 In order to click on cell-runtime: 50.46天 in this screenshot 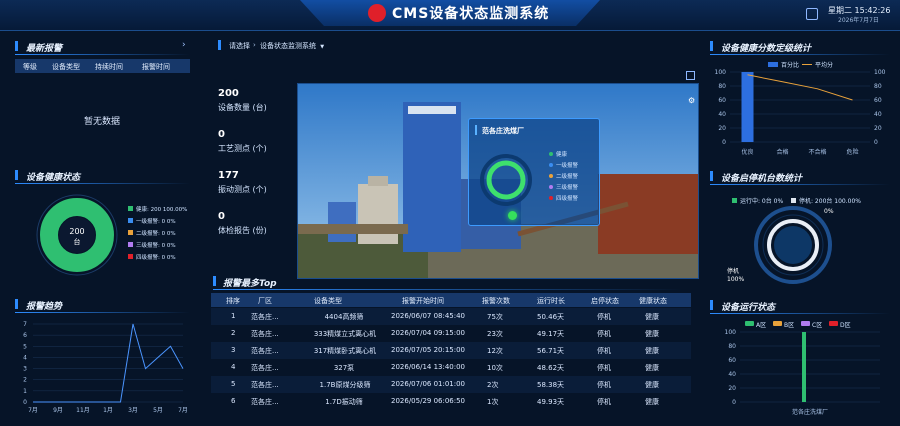, I will do `click(551, 317)`.